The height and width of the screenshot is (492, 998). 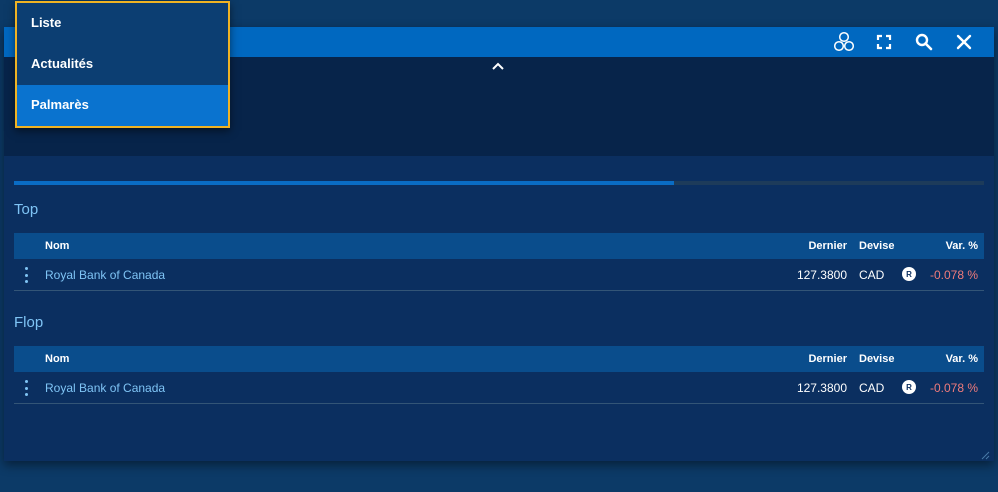 What do you see at coordinates (884, 42) in the screenshot?
I see `expand-icon` at bounding box center [884, 42].